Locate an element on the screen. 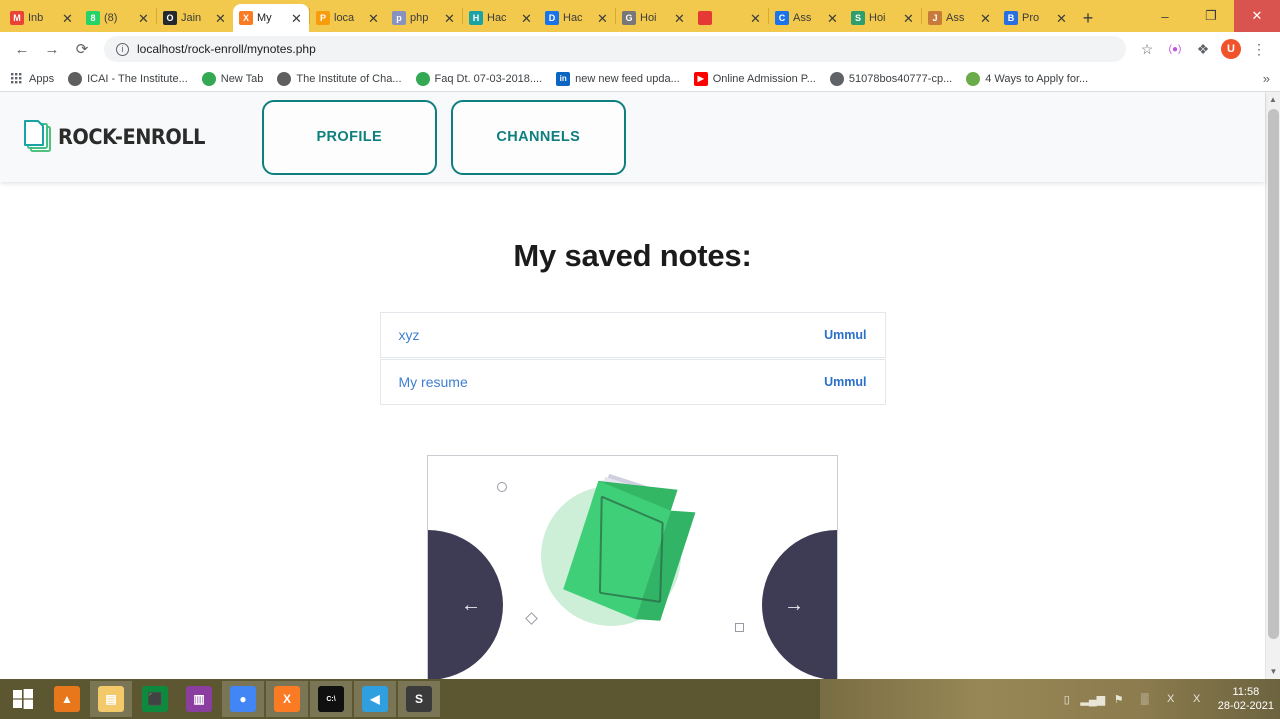 This screenshot has width=1280, height=719. bookmark-item: New Tab is located at coordinates (232, 78).